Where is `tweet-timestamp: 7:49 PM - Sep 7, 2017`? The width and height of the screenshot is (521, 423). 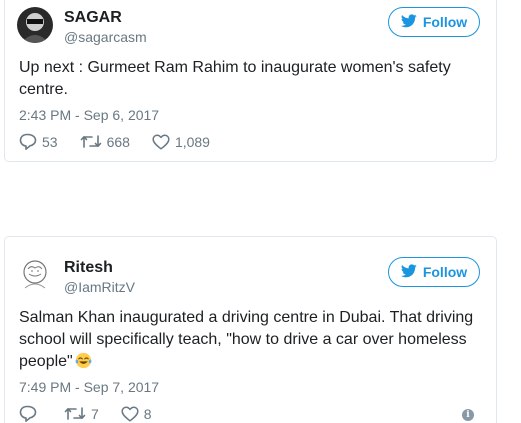 tweet-timestamp: 7:49 PM - Sep 7, 2017 is located at coordinates (89, 387).